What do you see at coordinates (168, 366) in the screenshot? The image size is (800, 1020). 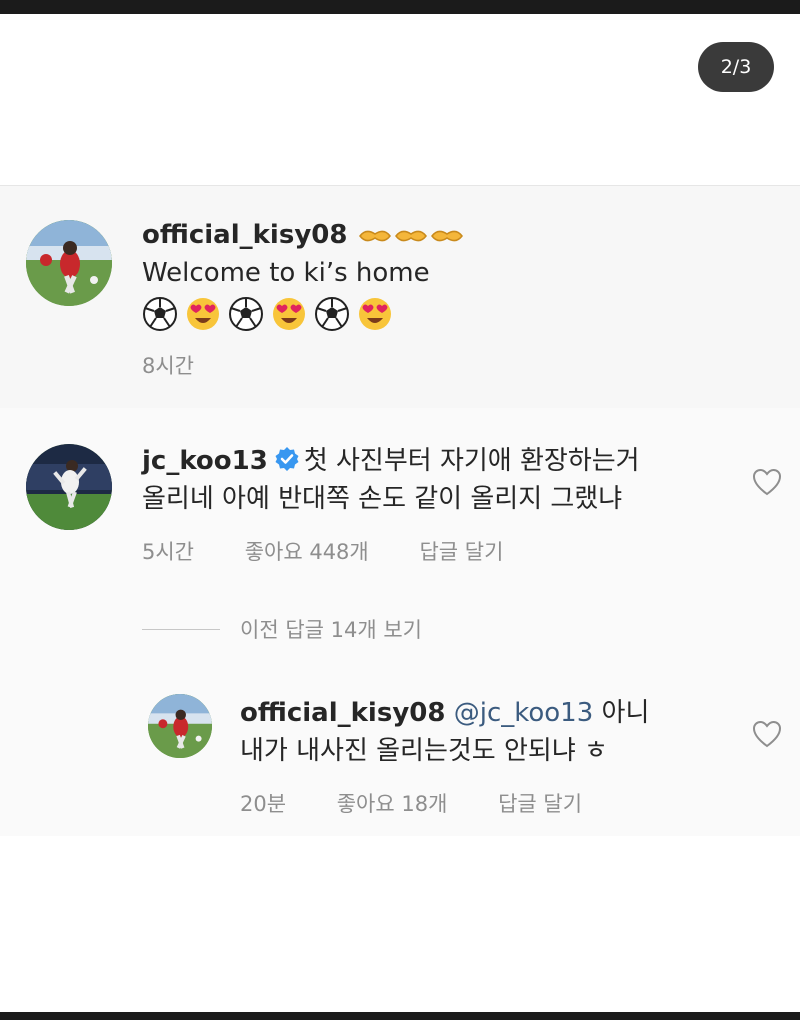 I see `caption-time: 8시간` at bounding box center [168, 366].